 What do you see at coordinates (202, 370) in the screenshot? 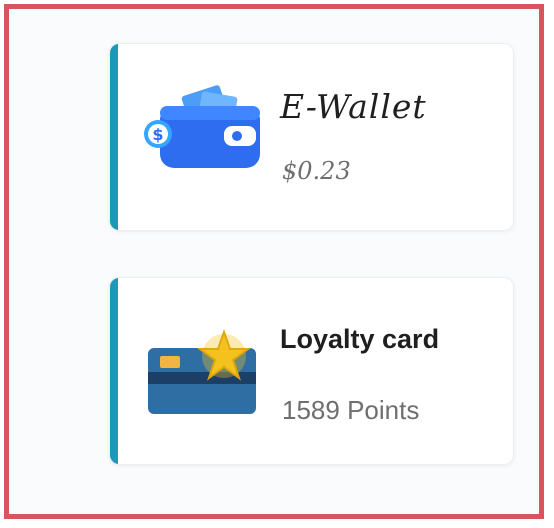
I see `loyalty-card-icon` at bounding box center [202, 370].